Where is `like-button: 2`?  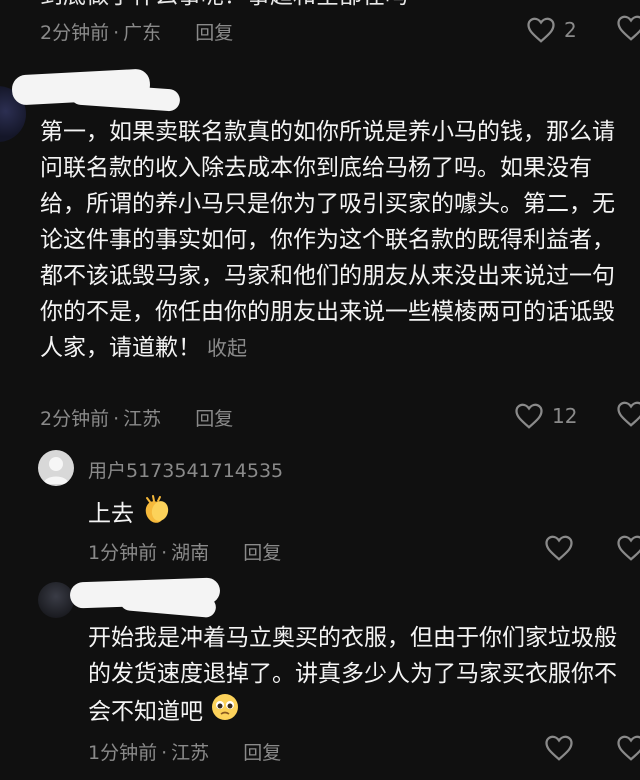
like-button: 2 is located at coordinates (551, 30).